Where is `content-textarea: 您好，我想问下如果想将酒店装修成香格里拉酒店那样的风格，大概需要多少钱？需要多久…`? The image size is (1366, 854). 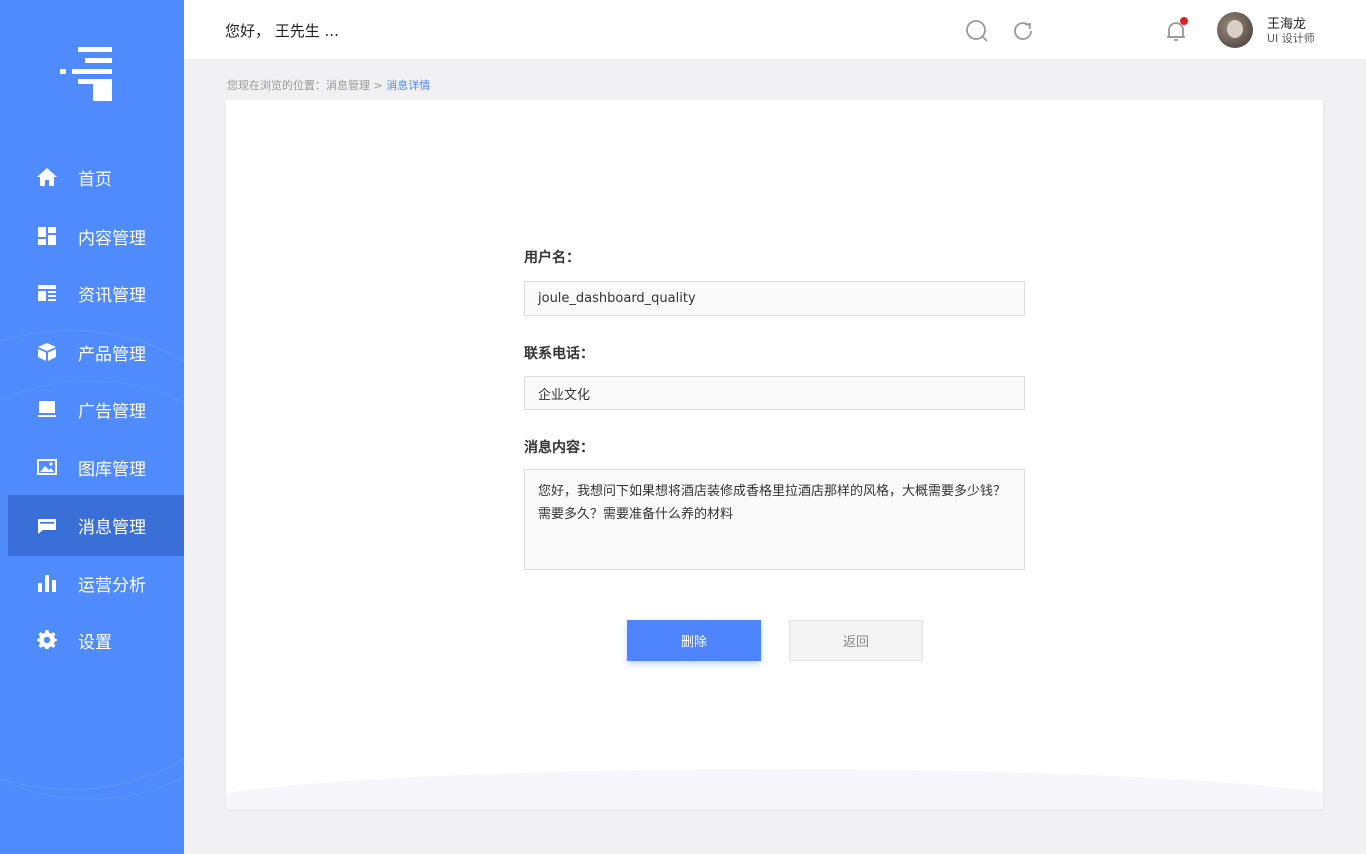
content-textarea: 您好，我想问下如果想将酒店装修成香格里拉酒店那样的风格，大概需要多少钱？需要多久… is located at coordinates (774, 519).